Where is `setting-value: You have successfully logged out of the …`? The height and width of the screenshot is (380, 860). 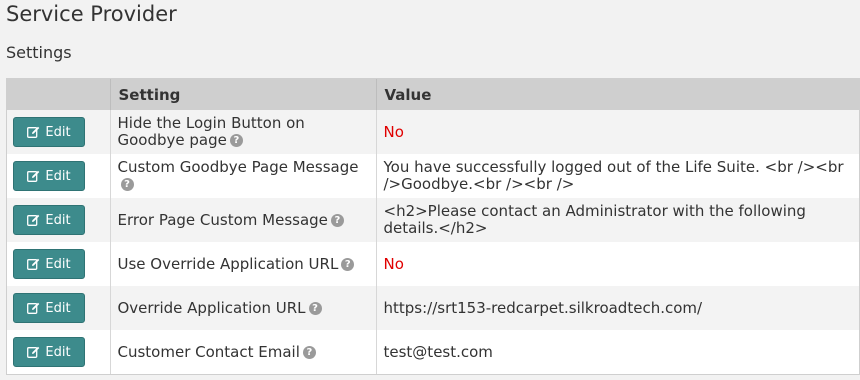
setting-value: You have successfully logged out of the … is located at coordinates (613, 175).